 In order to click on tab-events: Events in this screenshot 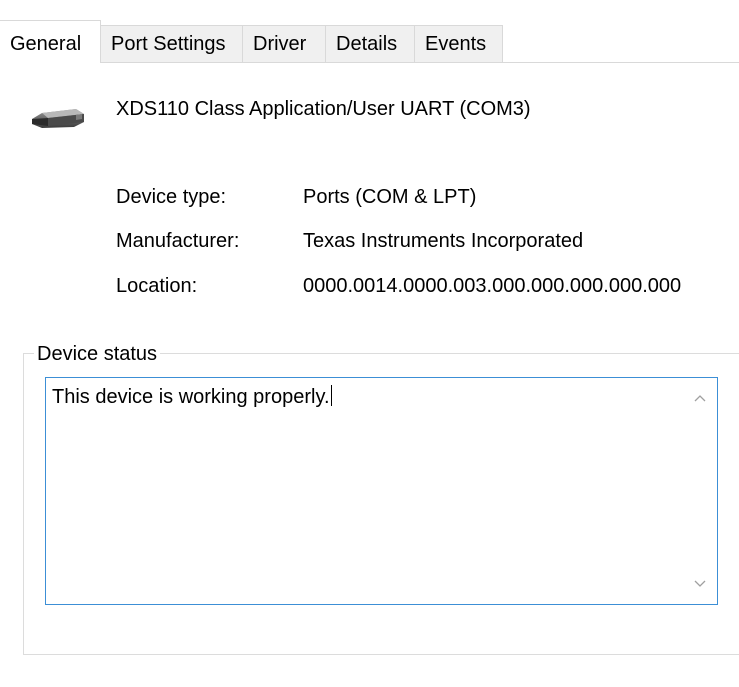, I will do `click(458, 43)`.